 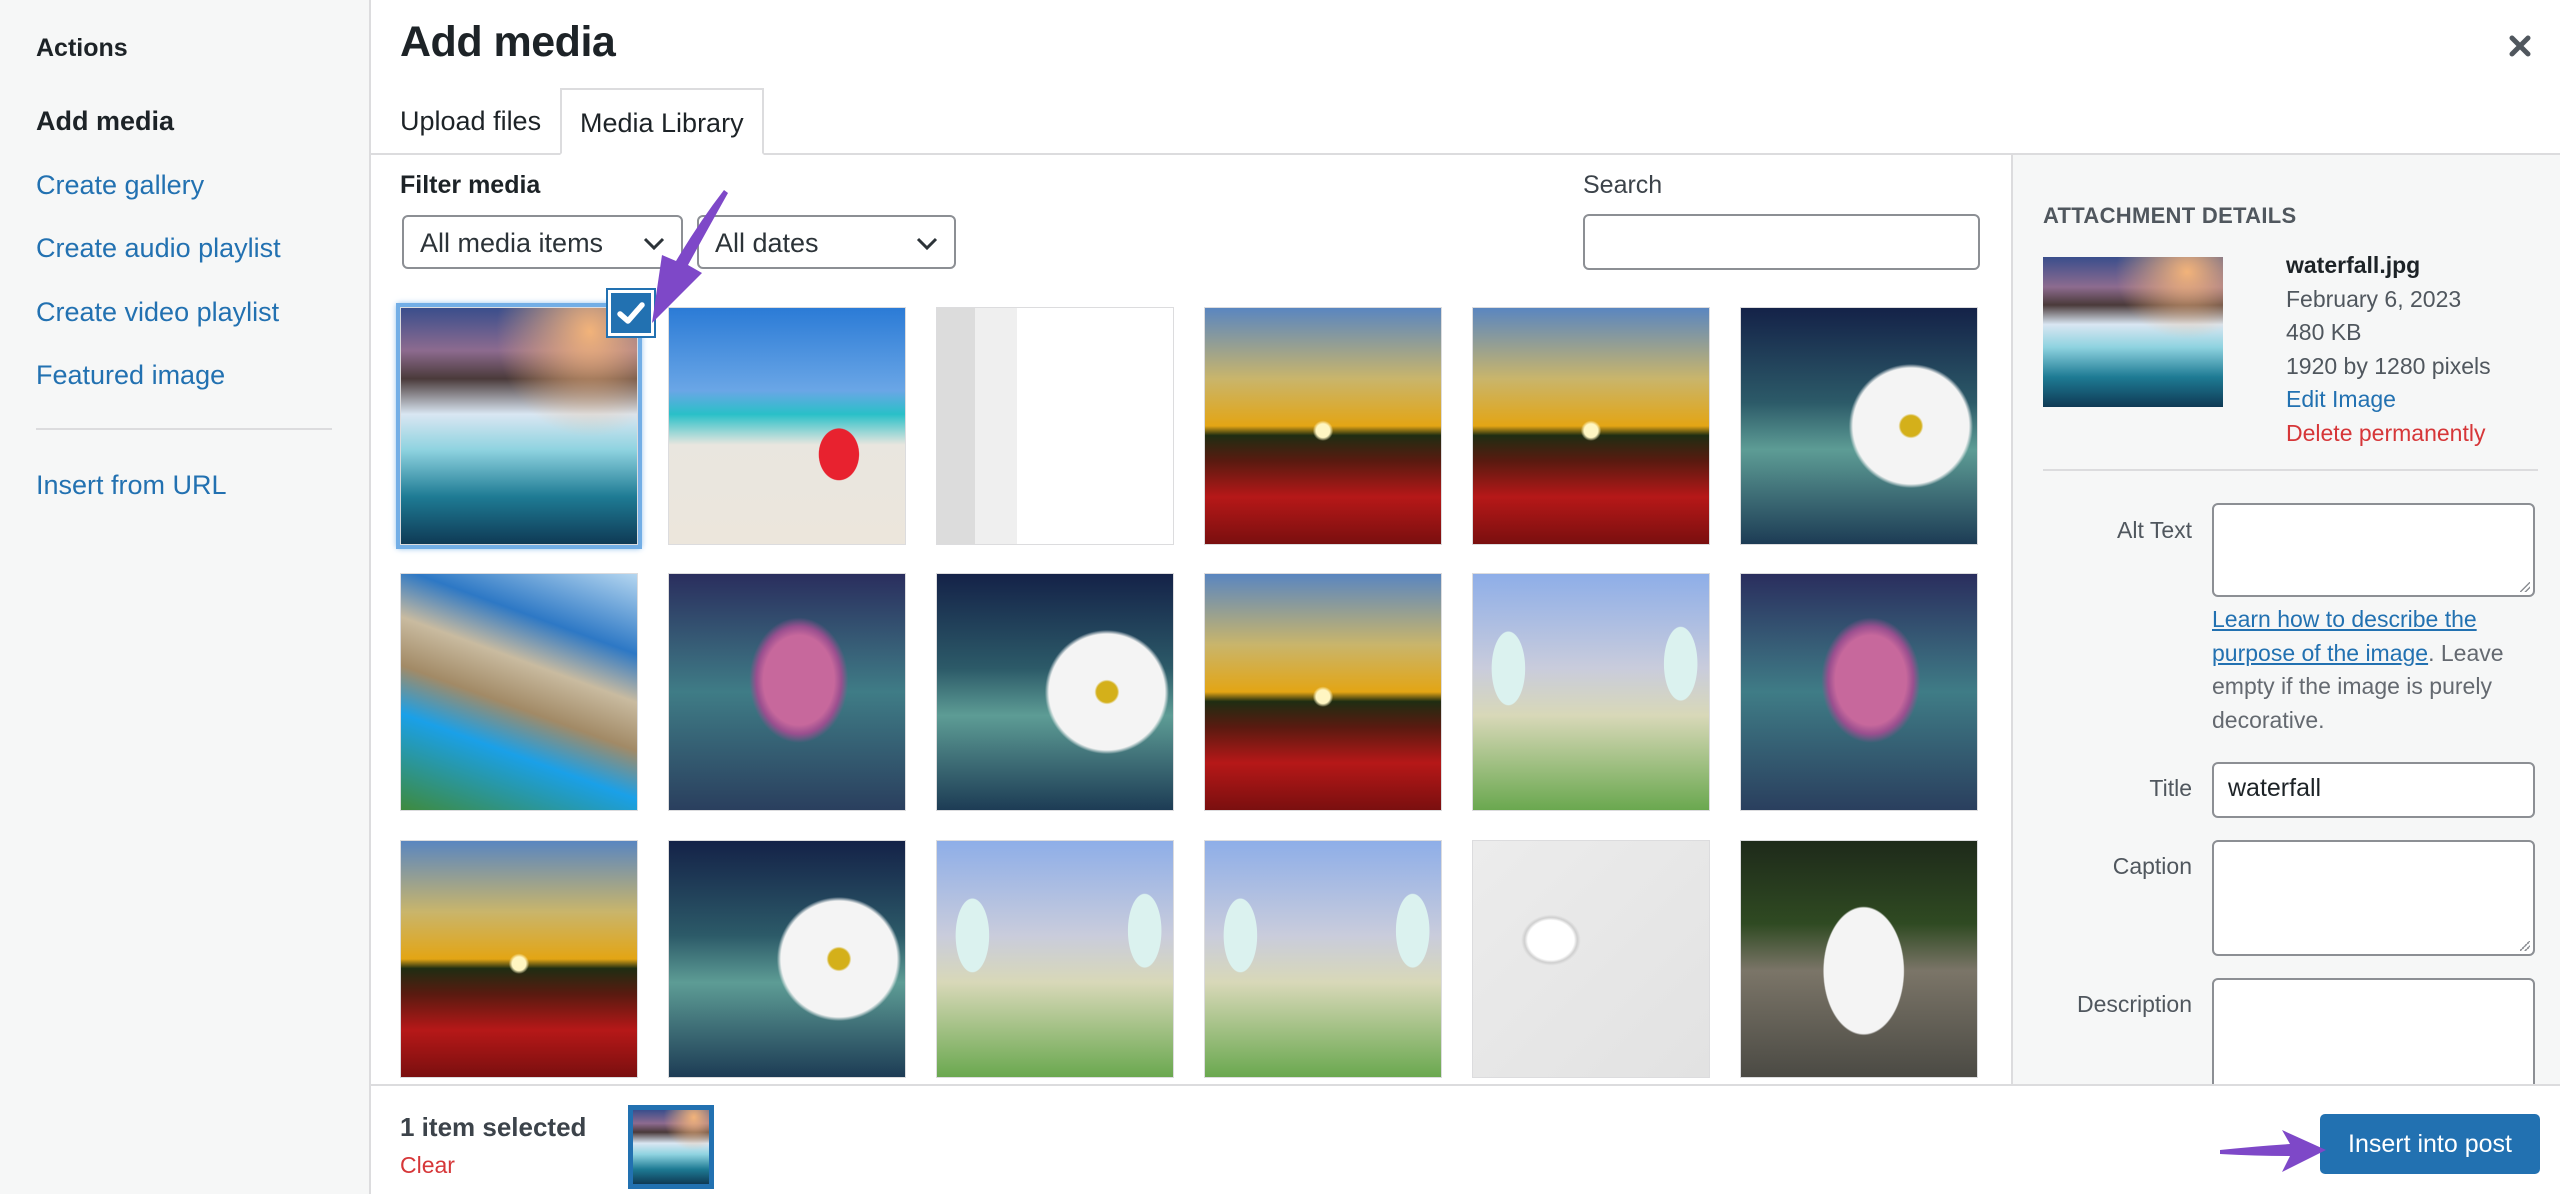 I want to click on media-item-waterfall, so click(x=519, y=426).